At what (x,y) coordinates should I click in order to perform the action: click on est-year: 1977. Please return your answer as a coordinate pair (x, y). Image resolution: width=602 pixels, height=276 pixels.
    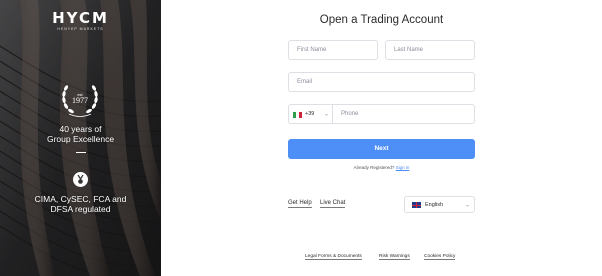
    Looking at the image, I should click on (80, 100).